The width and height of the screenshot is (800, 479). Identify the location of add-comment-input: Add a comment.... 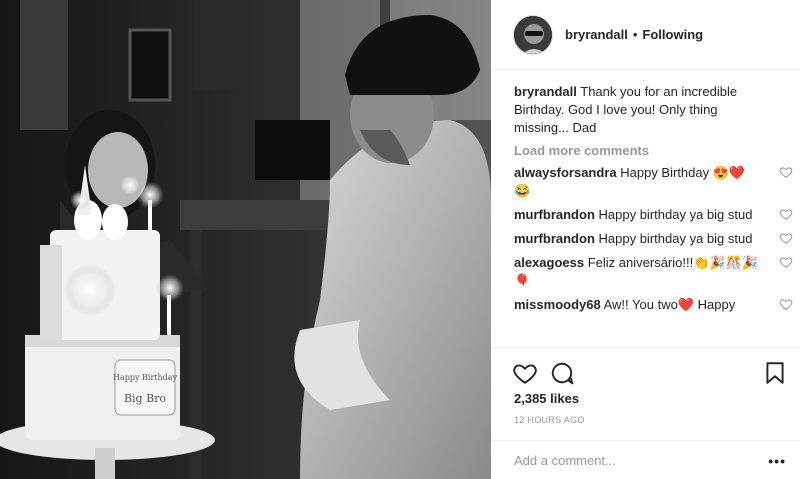
(565, 460).